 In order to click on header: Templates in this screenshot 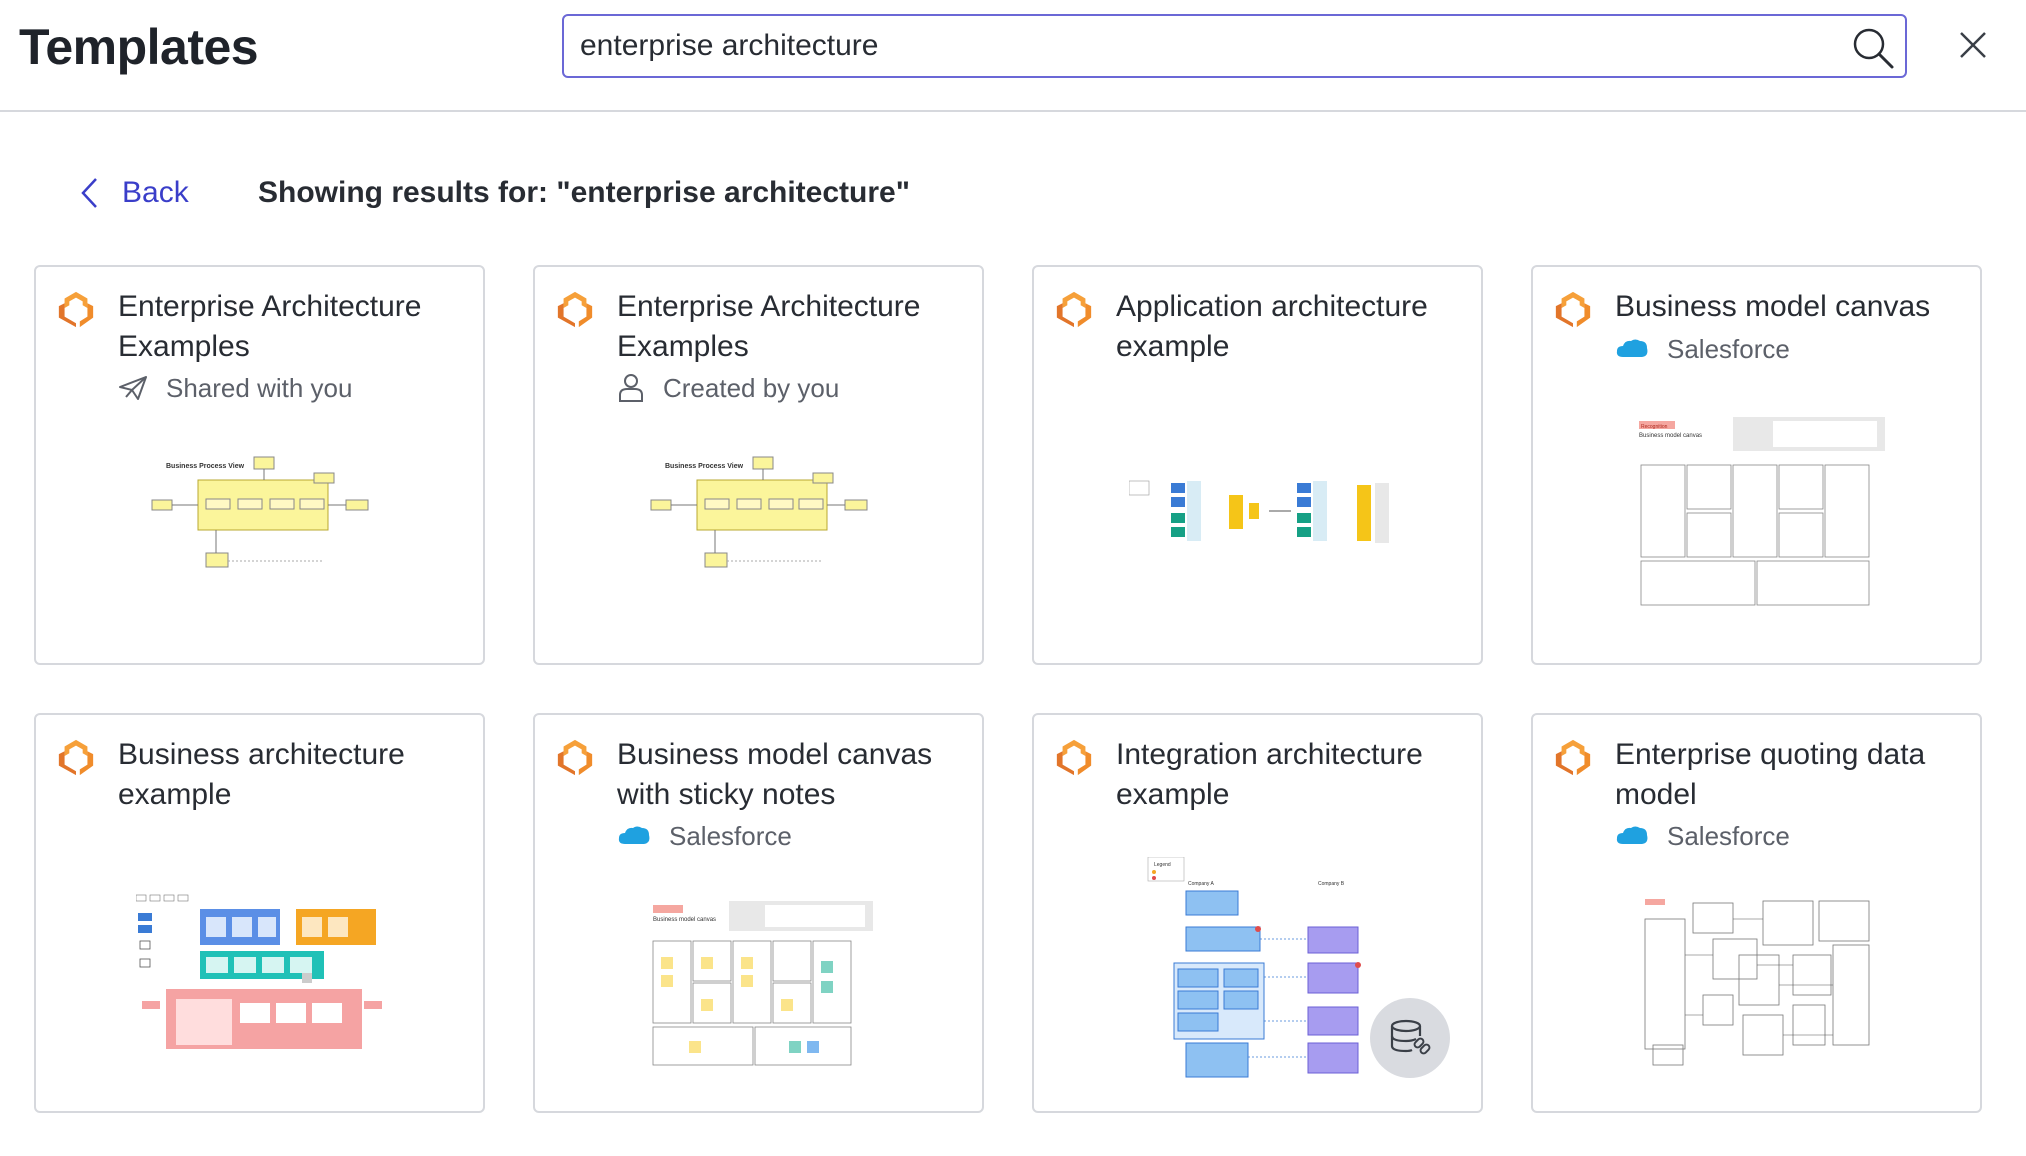, I will do `click(1013, 56)`.